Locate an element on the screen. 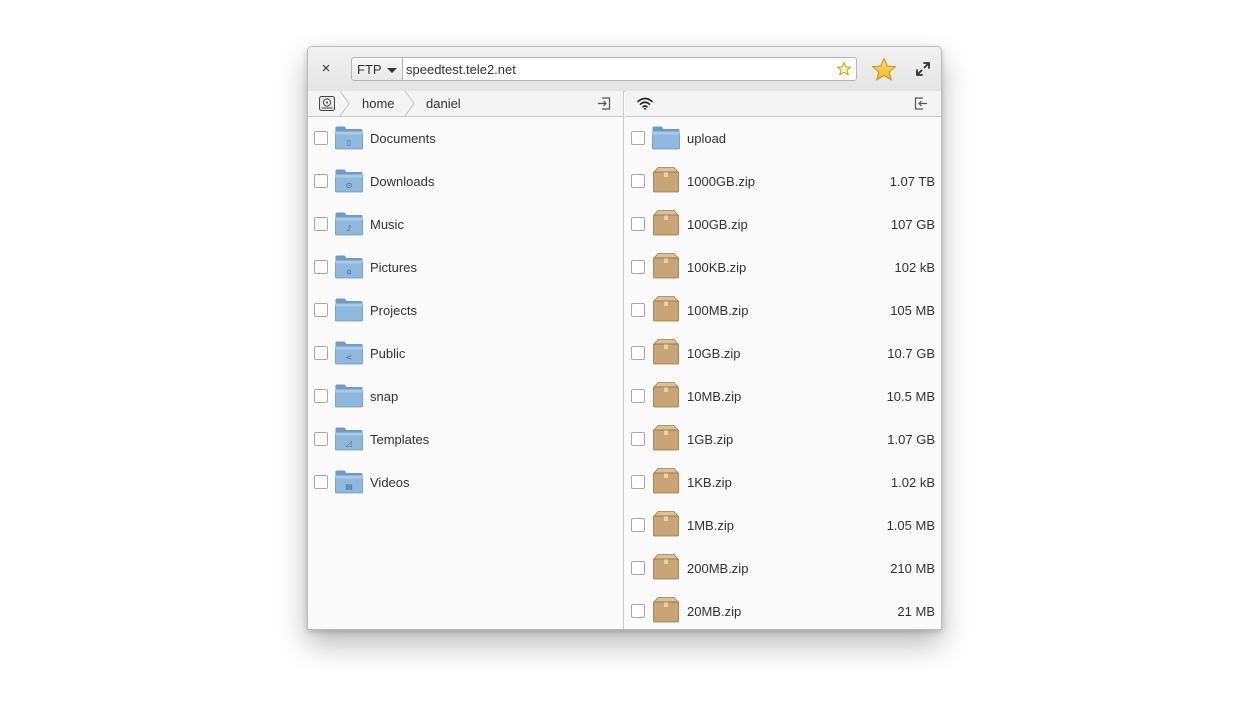 The width and height of the screenshot is (1248, 702). file-name: 1MB.zip is located at coordinates (710, 525).